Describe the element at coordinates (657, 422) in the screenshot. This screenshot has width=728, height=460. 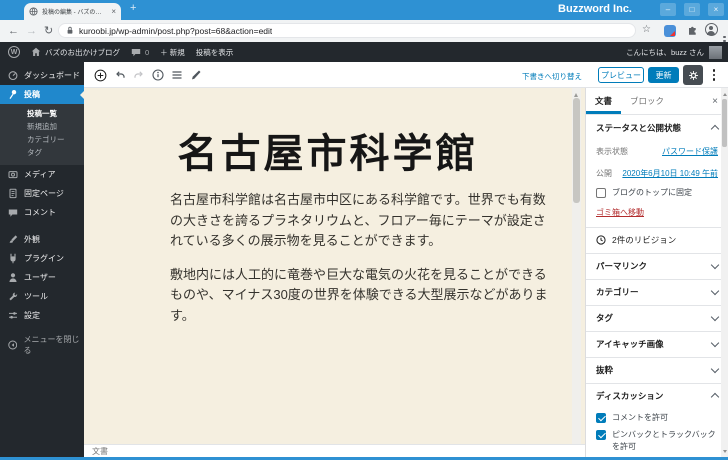
I see `discussion-panel: ディスカッション コメントを許可 ピンバックとトラックバックを許可` at that location.